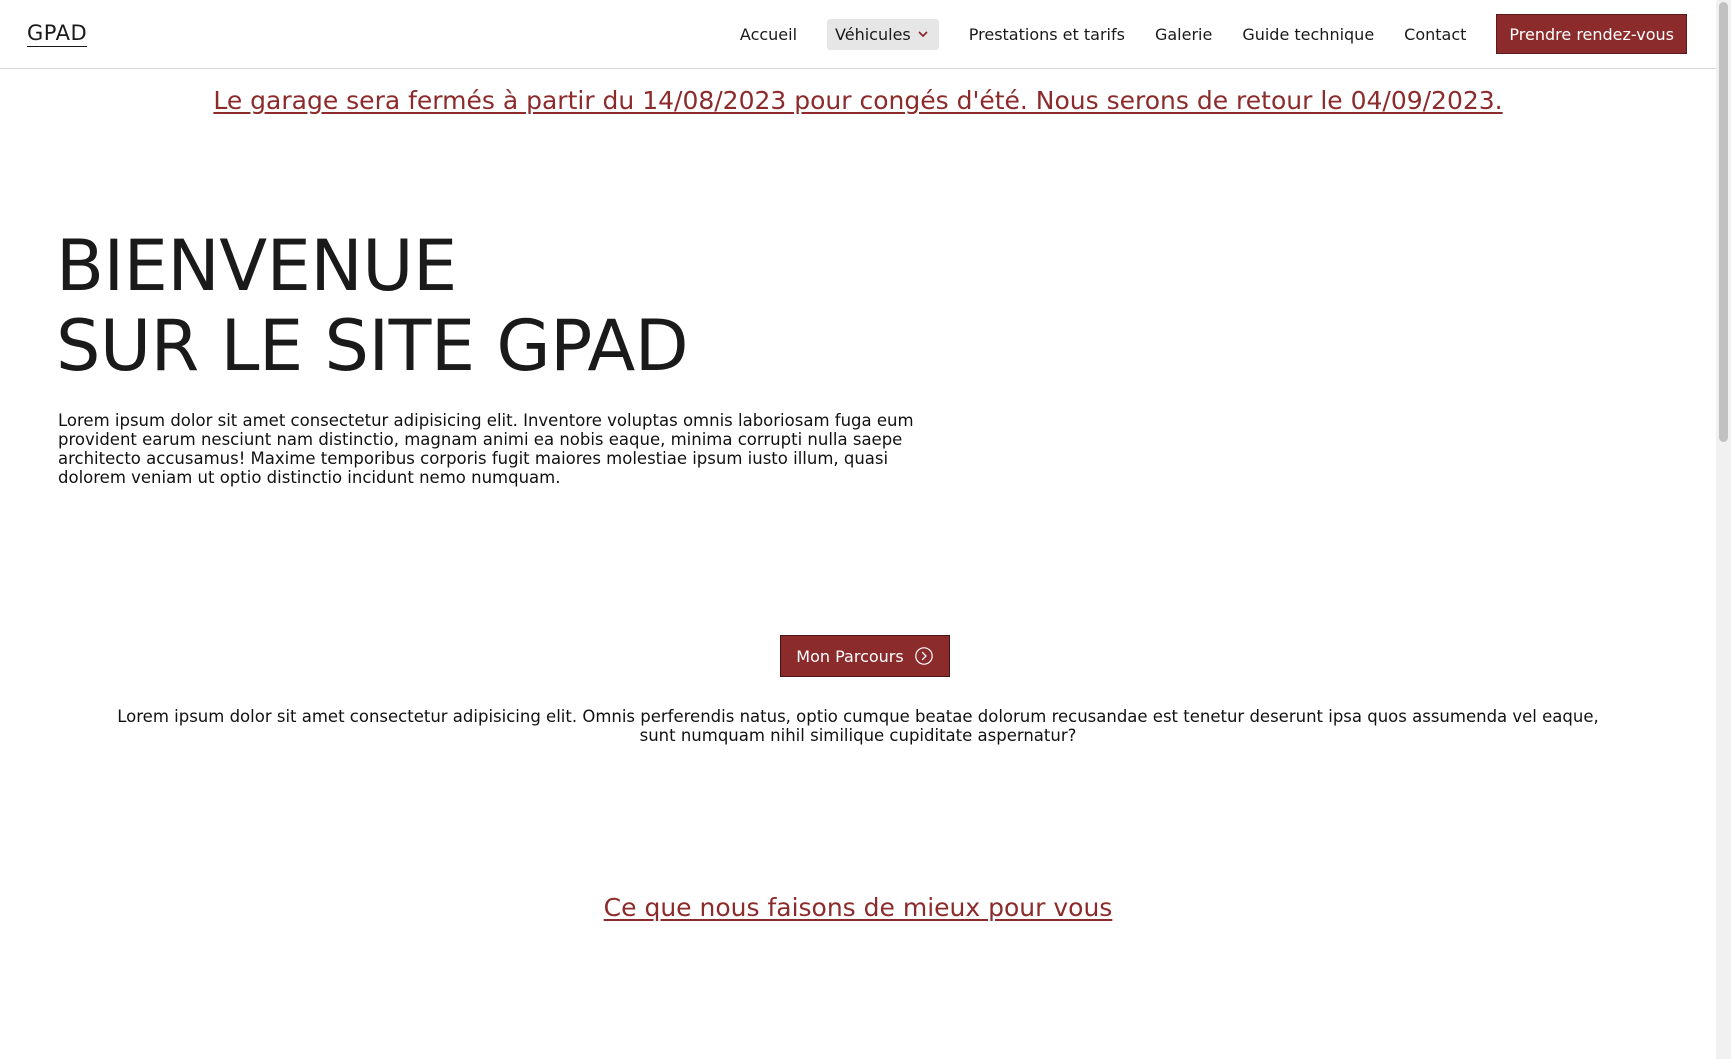  Describe the element at coordinates (57, 34) in the screenshot. I see `site-logo: GPAD` at that location.